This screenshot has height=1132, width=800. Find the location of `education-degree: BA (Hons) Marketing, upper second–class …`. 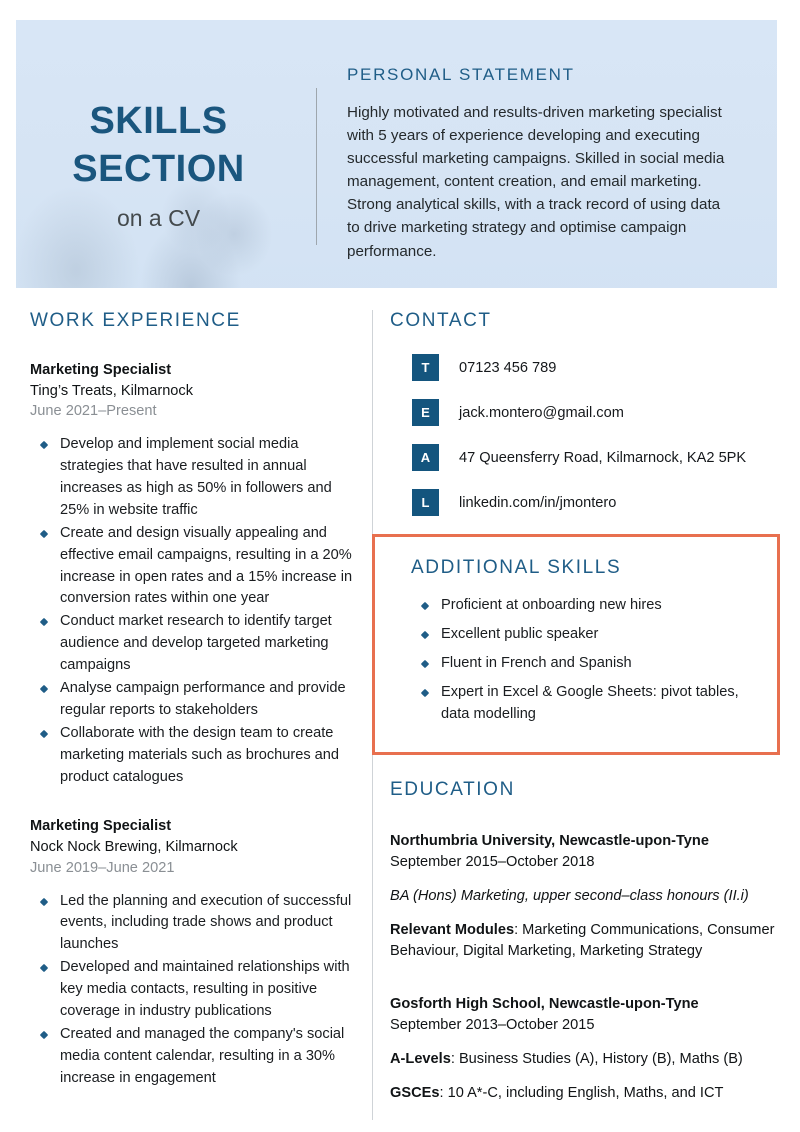

education-degree: BA (Hons) Marketing, upper second–class … is located at coordinates (569, 895).